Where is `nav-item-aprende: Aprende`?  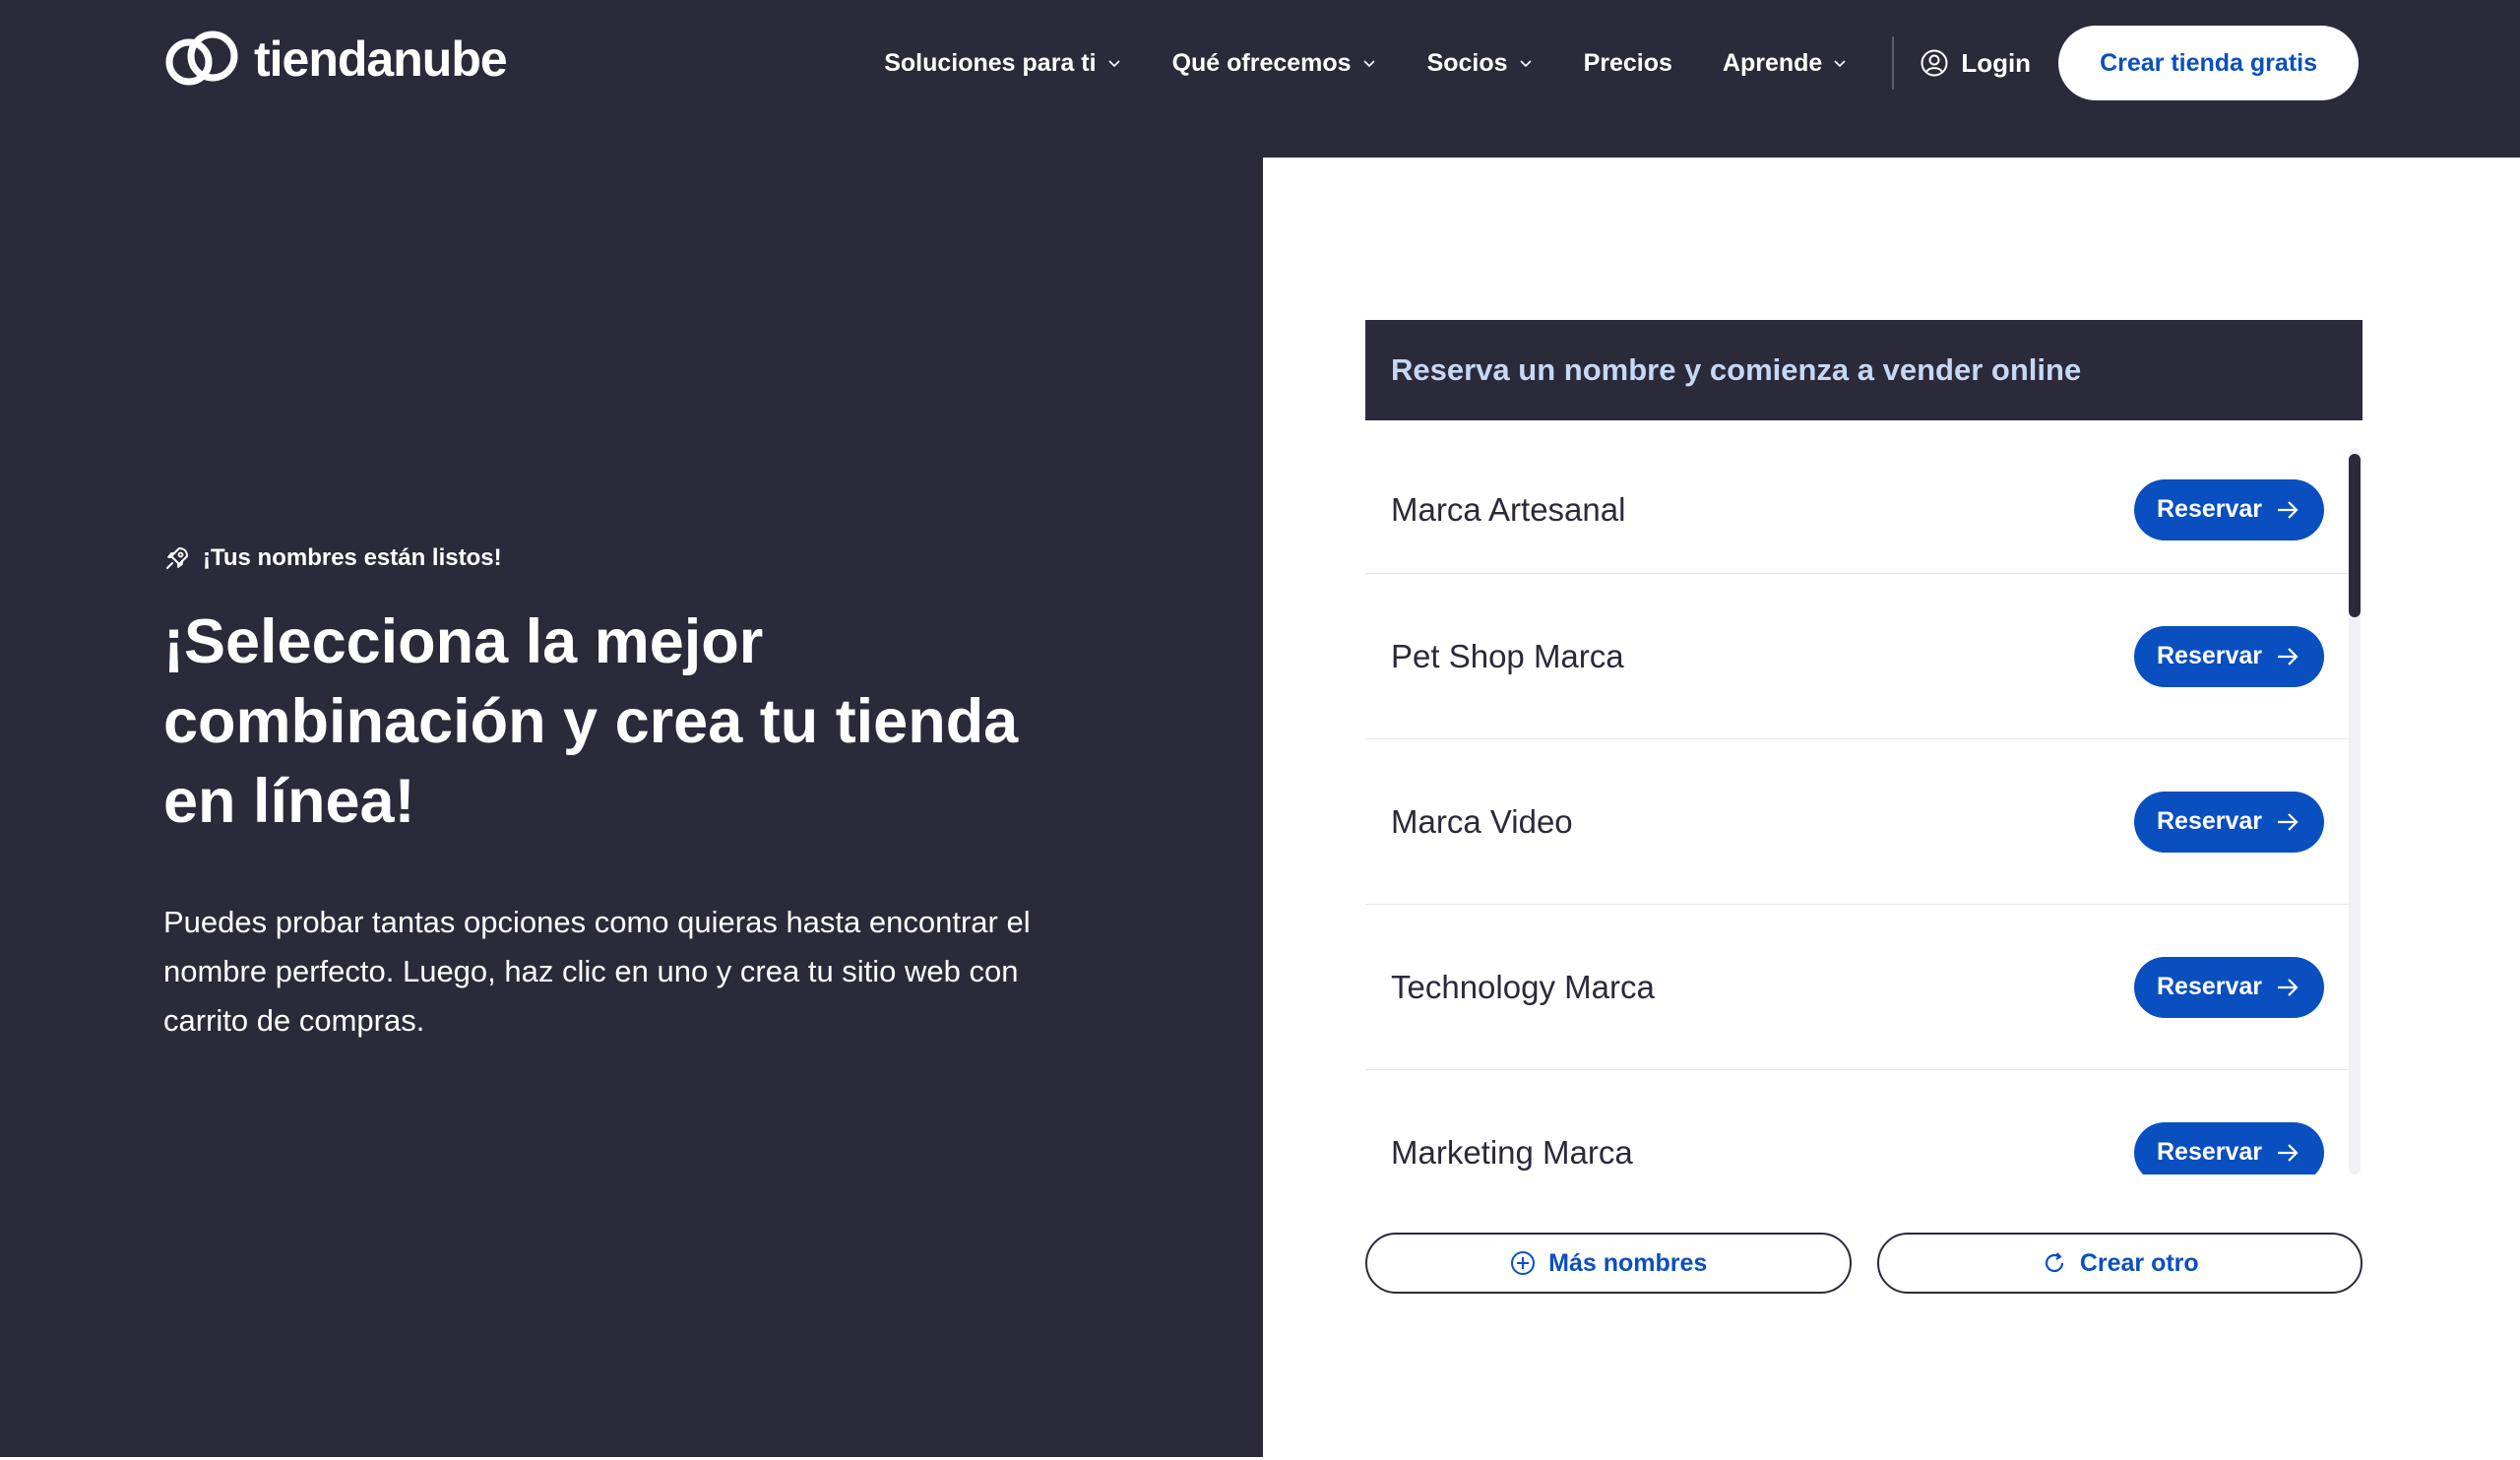
nav-item-aprende: Aprende is located at coordinates (1785, 63).